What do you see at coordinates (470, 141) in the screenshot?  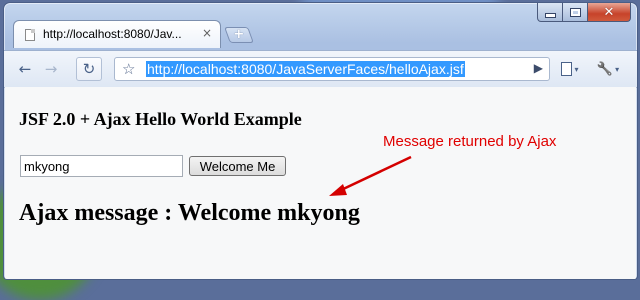 I see `annotation-label: Message returned by Ajax` at bounding box center [470, 141].